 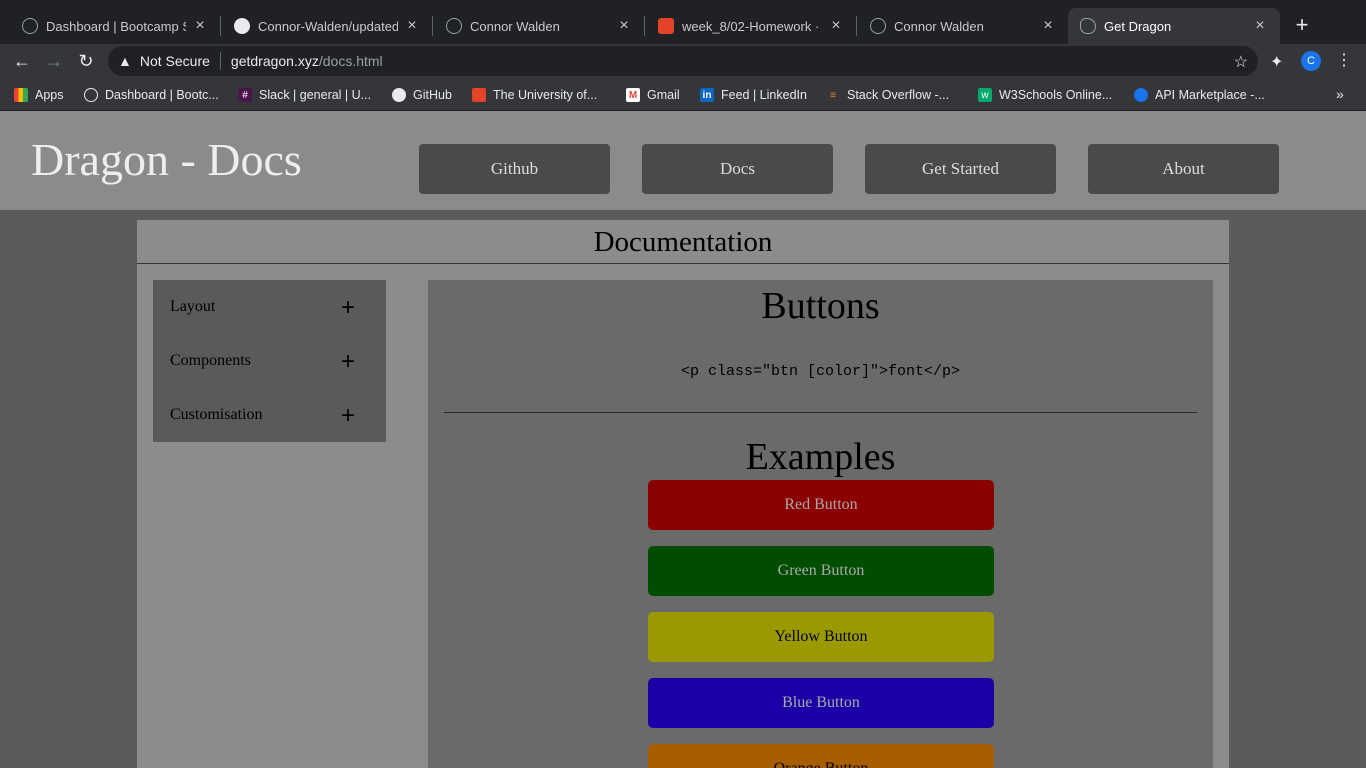 What do you see at coordinates (1311, 61) in the screenshot?
I see `profile-avatar: C` at bounding box center [1311, 61].